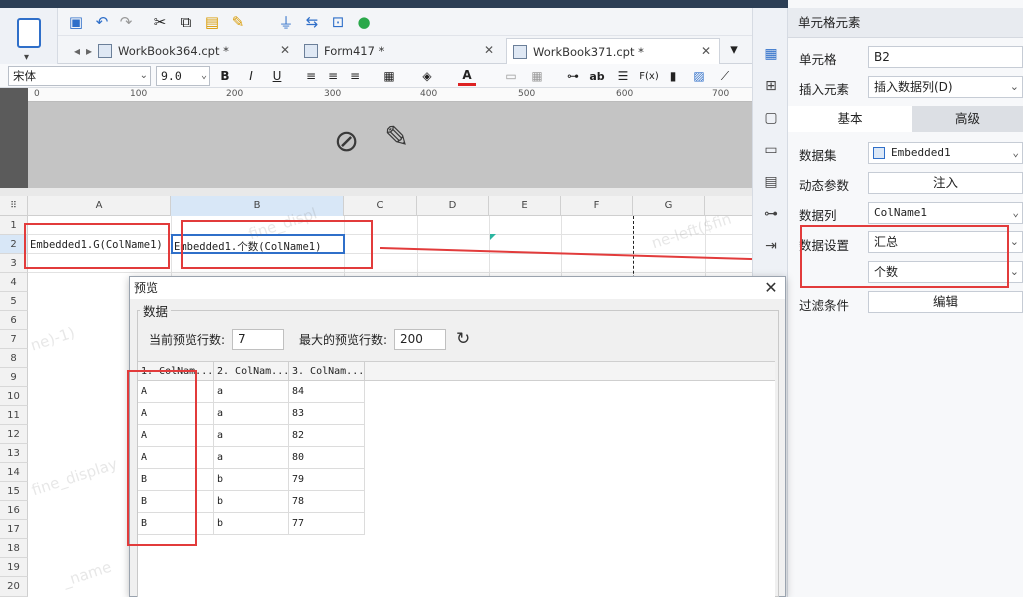  What do you see at coordinates (14, 434) in the screenshot?
I see `row-header: 12` at bounding box center [14, 434].